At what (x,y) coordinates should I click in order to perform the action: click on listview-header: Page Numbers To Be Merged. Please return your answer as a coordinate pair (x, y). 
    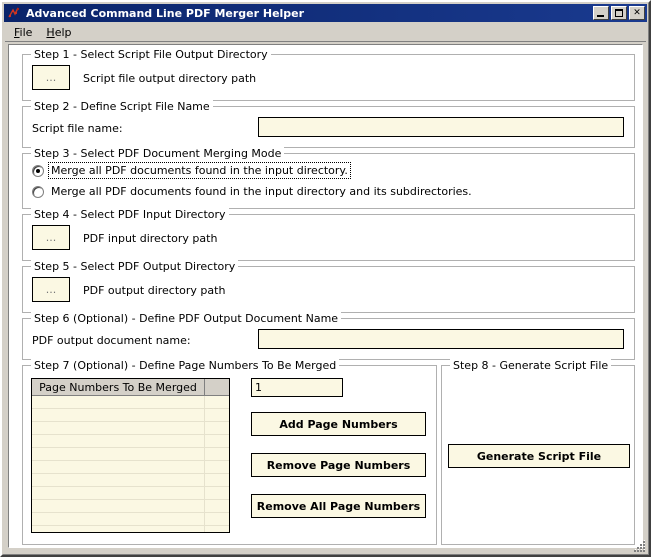
    Looking at the image, I should click on (130, 387).